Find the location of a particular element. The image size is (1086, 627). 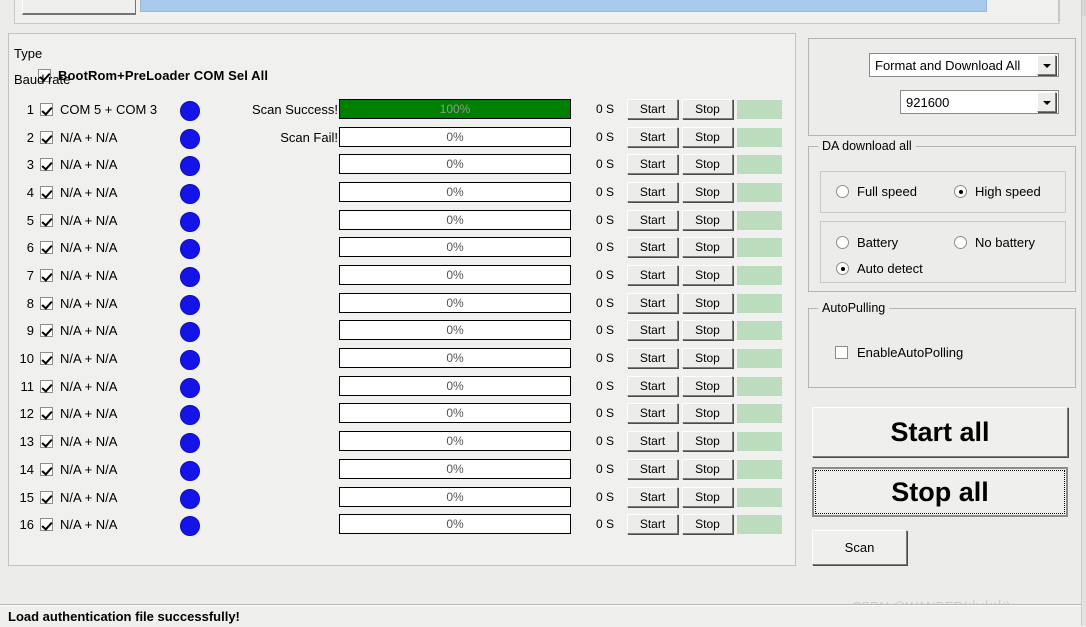

radio-battery: Battery is located at coordinates (867, 242).